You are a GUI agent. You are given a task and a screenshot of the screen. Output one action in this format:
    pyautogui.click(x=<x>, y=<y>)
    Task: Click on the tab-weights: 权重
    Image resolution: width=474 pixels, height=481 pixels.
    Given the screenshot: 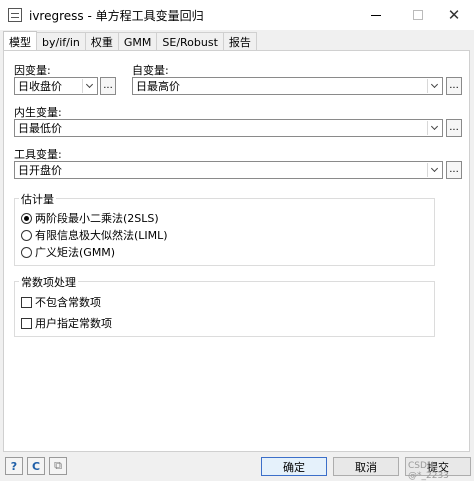 What is the action you would take?
    pyautogui.click(x=101, y=41)
    